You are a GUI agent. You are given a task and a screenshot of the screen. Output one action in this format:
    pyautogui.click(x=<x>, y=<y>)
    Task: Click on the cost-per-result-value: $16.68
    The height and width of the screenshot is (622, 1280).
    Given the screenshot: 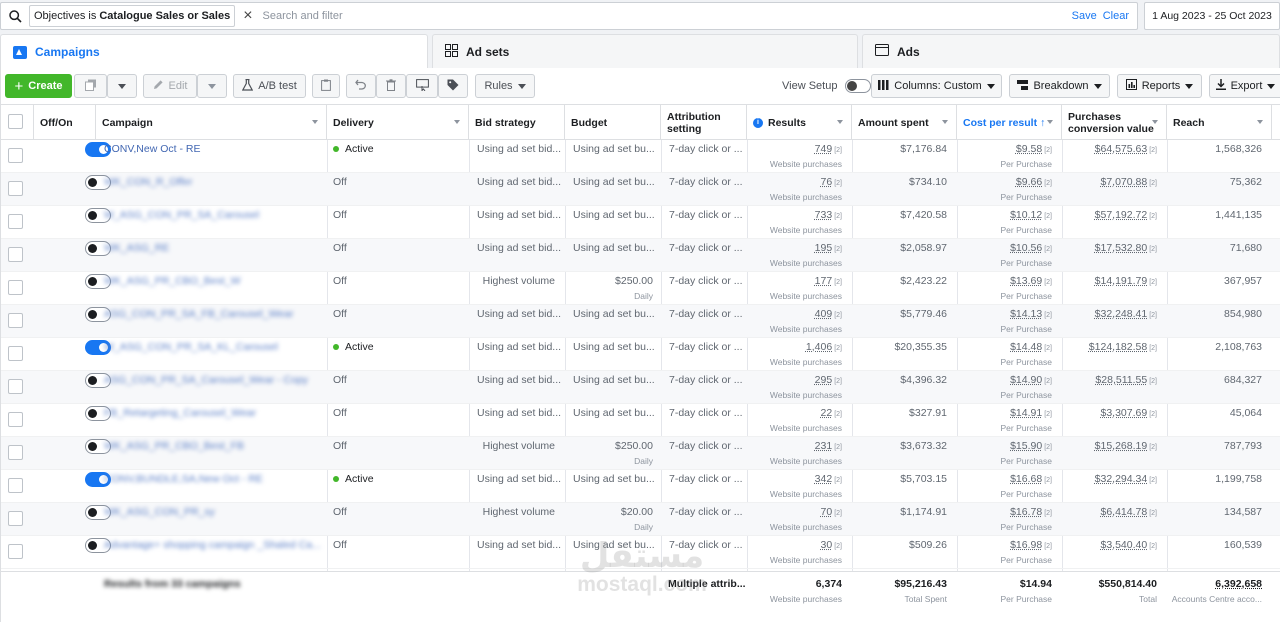 What is the action you would take?
    pyautogui.click(x=1026, y=479)
    